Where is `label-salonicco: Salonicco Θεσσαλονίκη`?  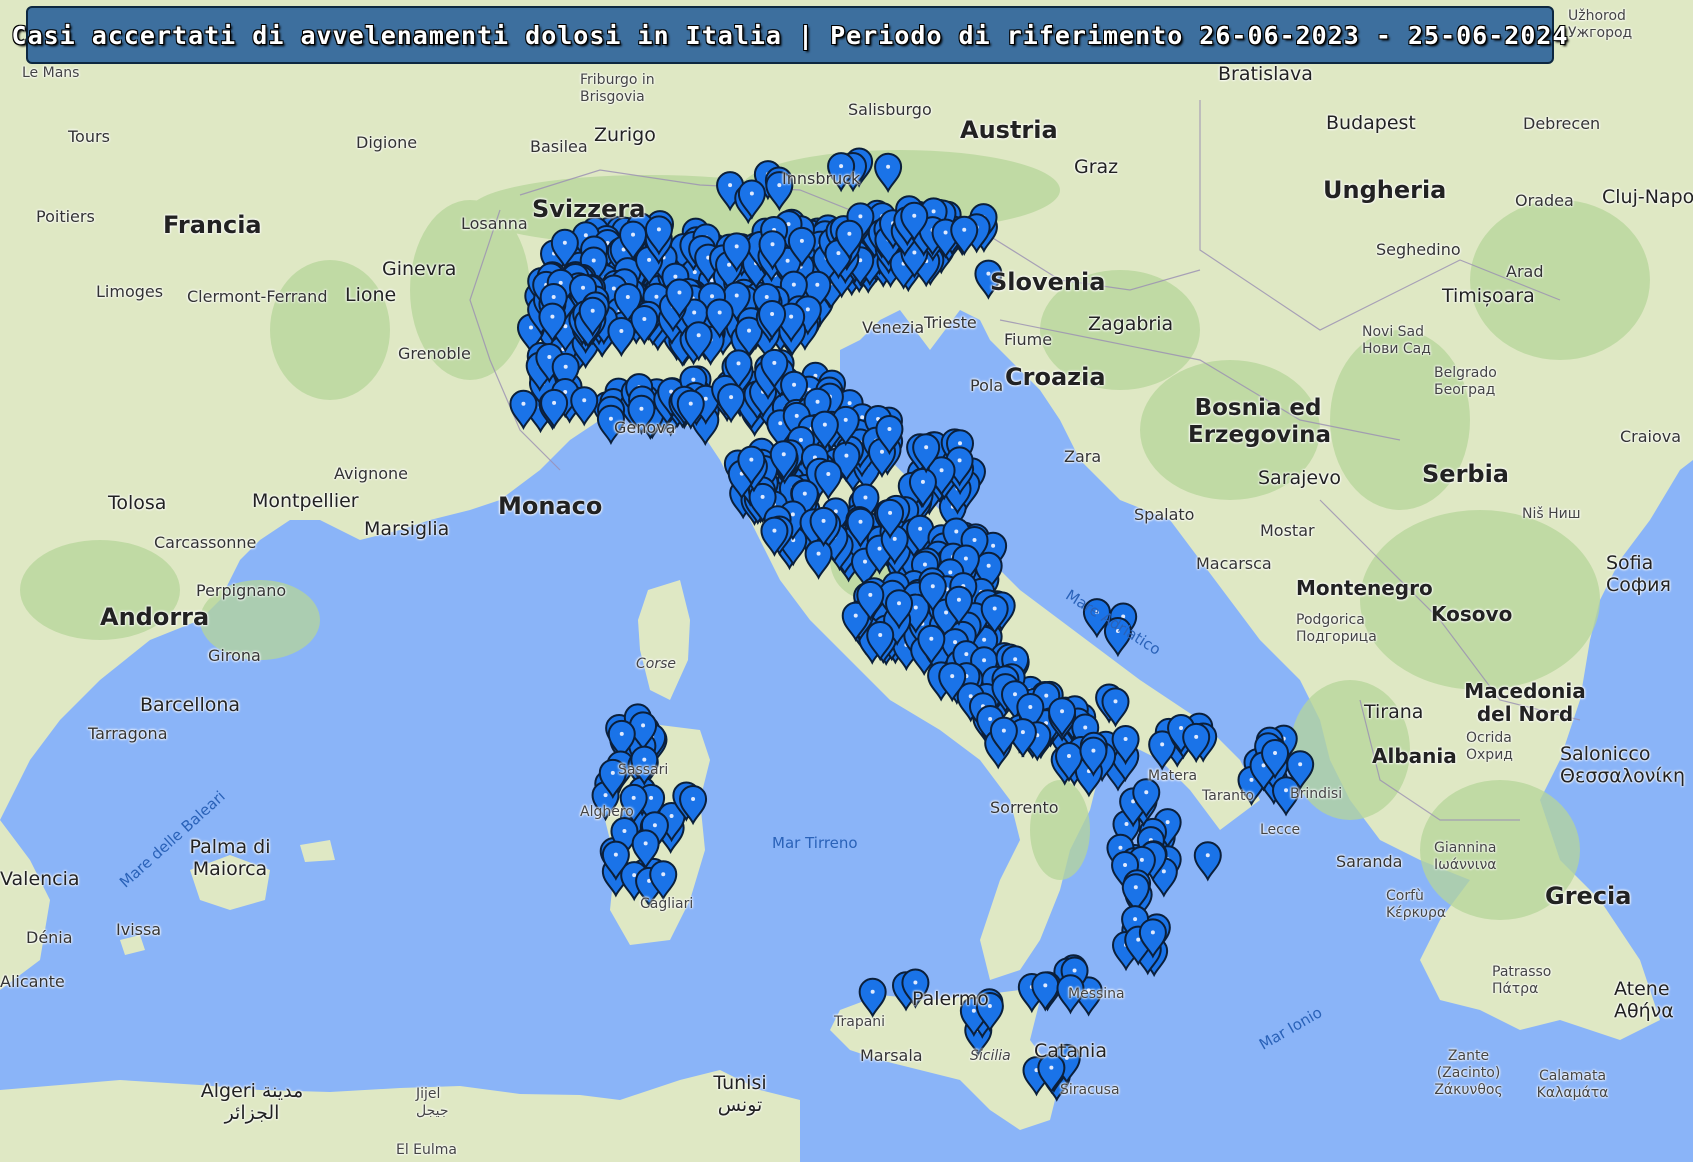
label-salonicco: Salonicco Θεσσαλονίκη is located at coordinates (1622, 765).